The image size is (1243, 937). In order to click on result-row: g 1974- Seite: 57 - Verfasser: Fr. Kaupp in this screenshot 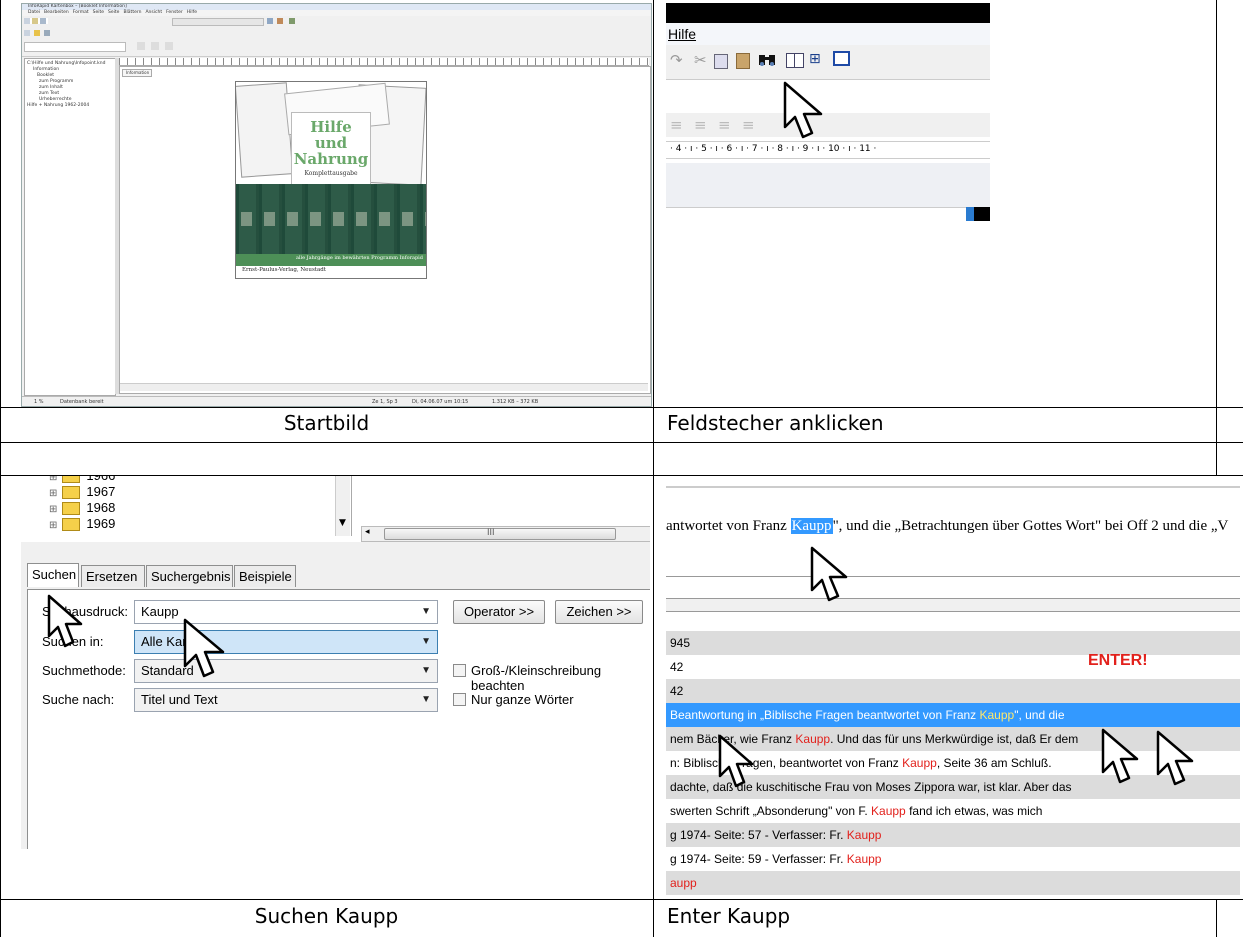, I will do `click(953, 835)`.